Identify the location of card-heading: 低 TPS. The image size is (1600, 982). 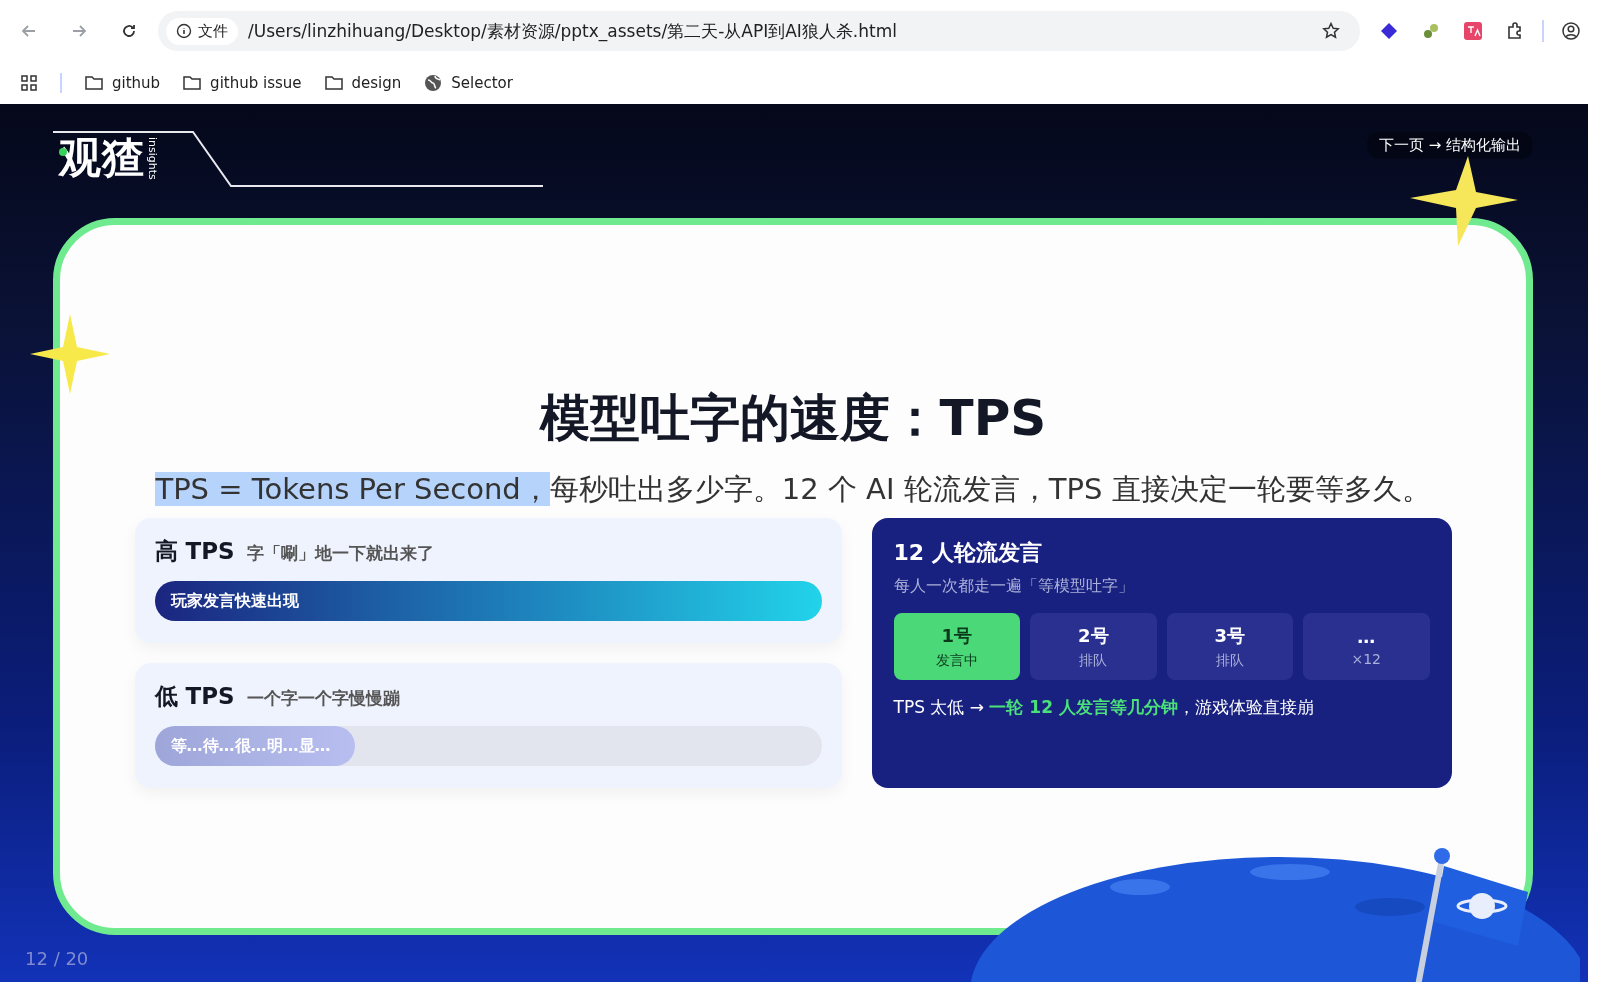
(194, 696).